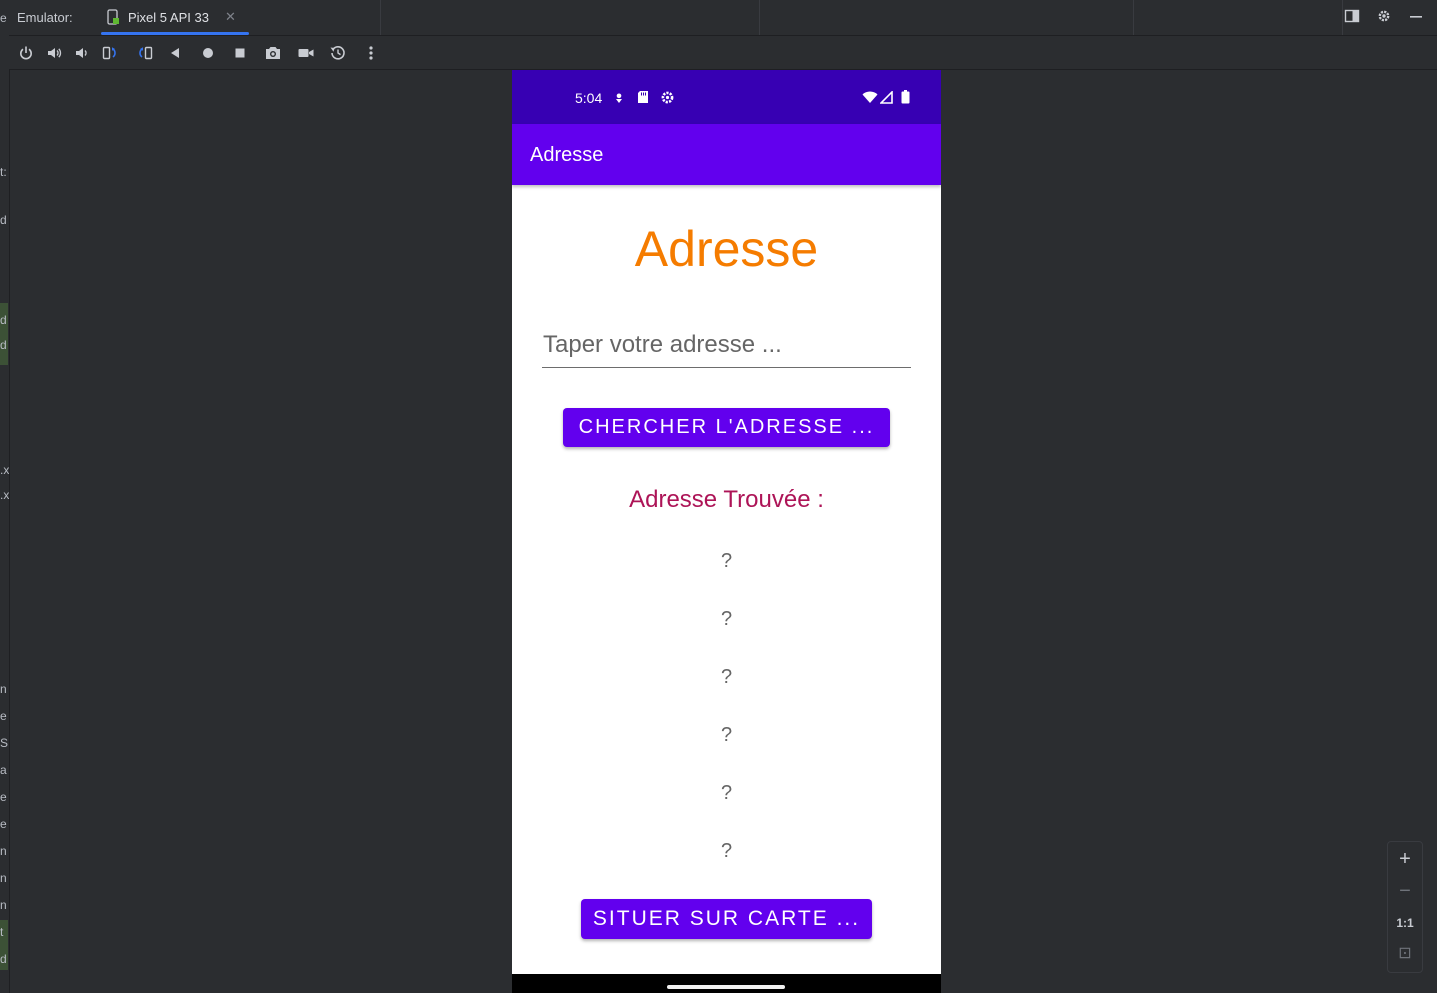 The height and width of the screenshot is (993, 1437). What do you see at coordinates (144, 53) in the screenshot?
I see `rotate-right-icon` at bounding box center [144, 53].